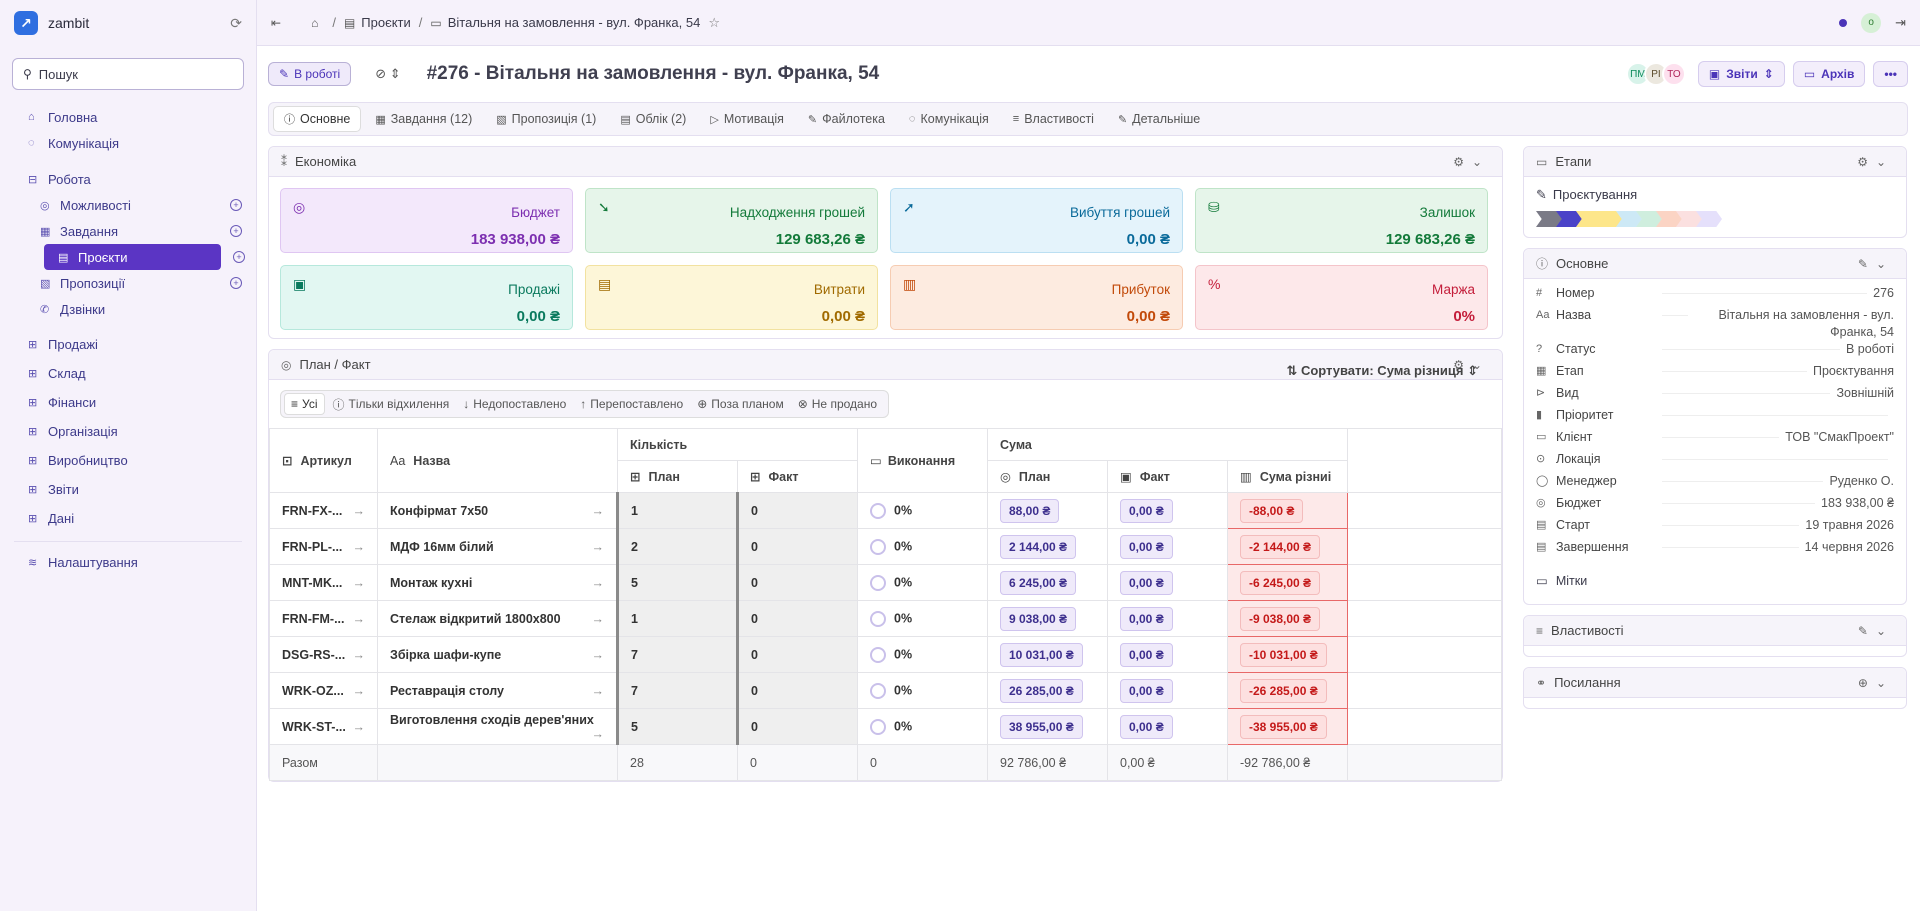 The width and height of the screenshot is (1920, 911). What do you see at coordinates (310, 74) in the screenshot?
I see `status-button: ✎ В роботі` at bounding box center [310, 74].